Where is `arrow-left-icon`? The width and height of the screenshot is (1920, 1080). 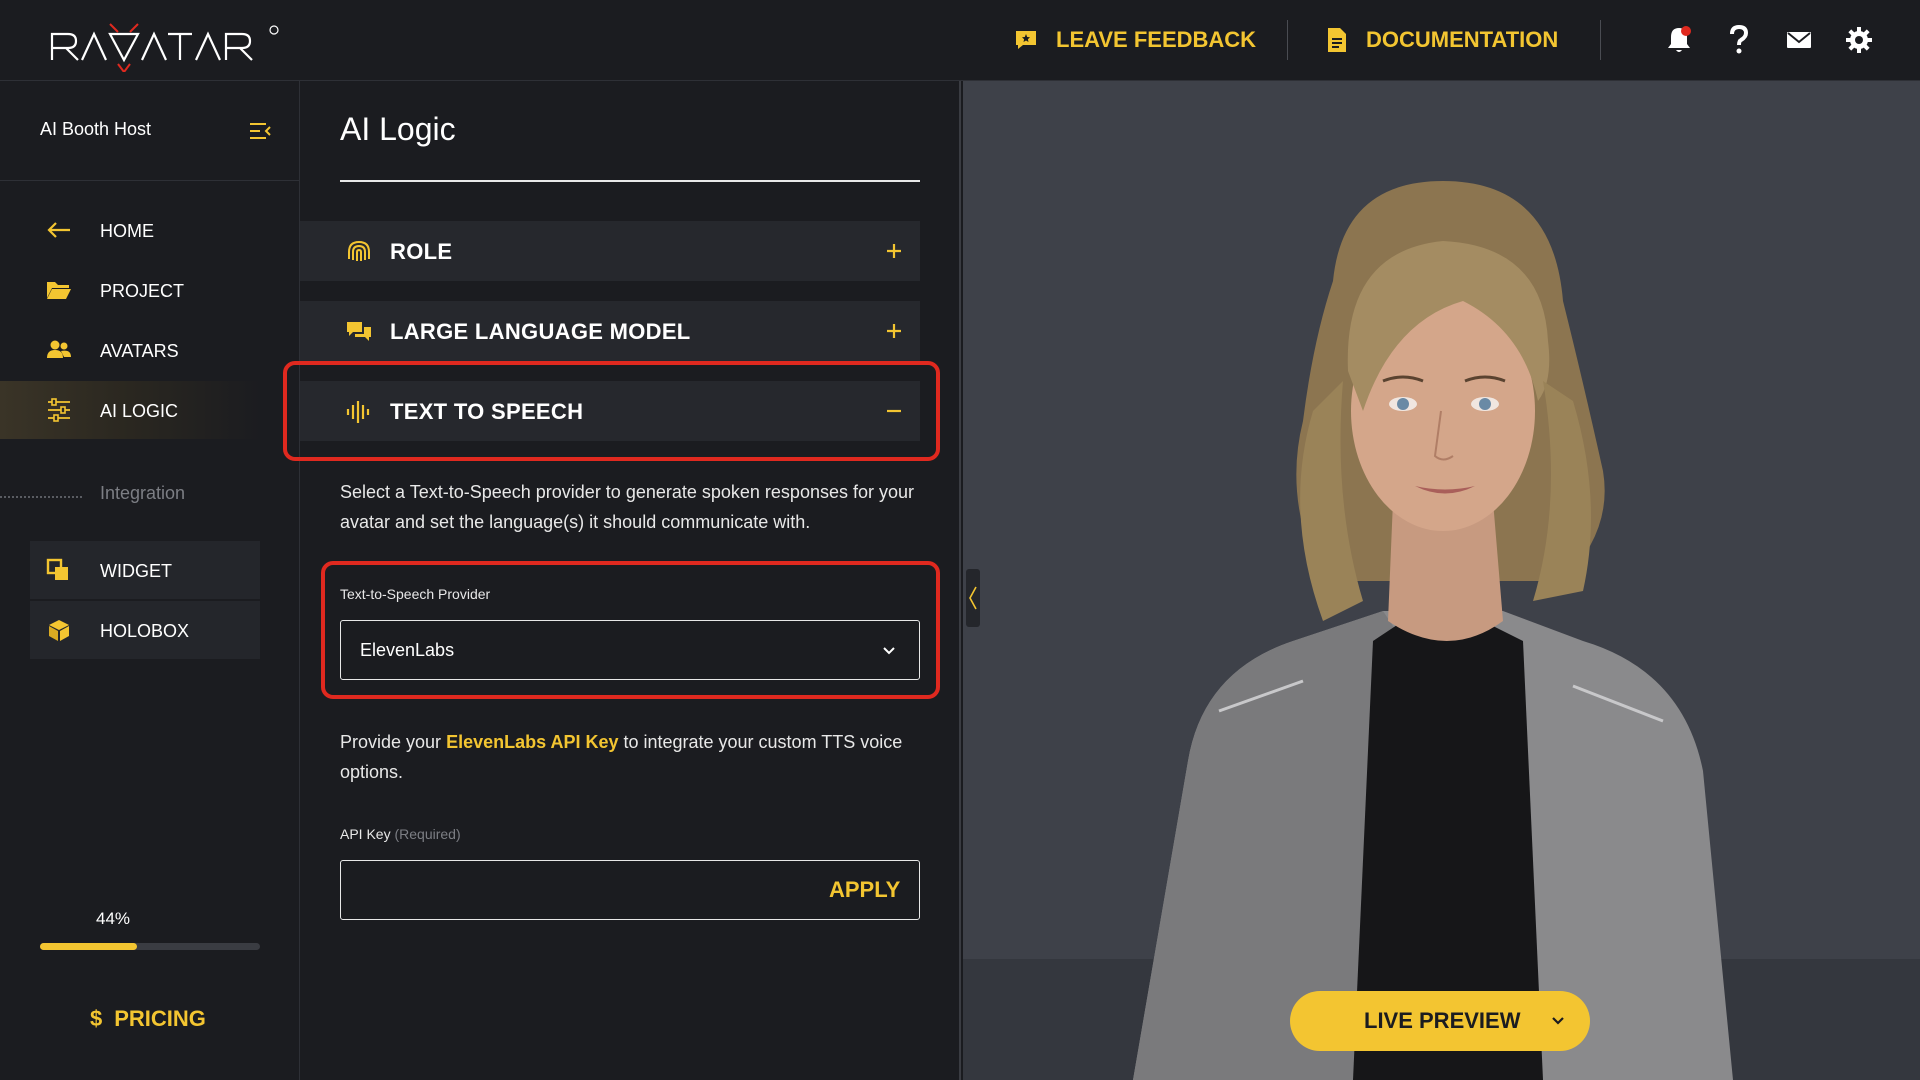
arrow-left-icon is located at coordinates (58, 230).